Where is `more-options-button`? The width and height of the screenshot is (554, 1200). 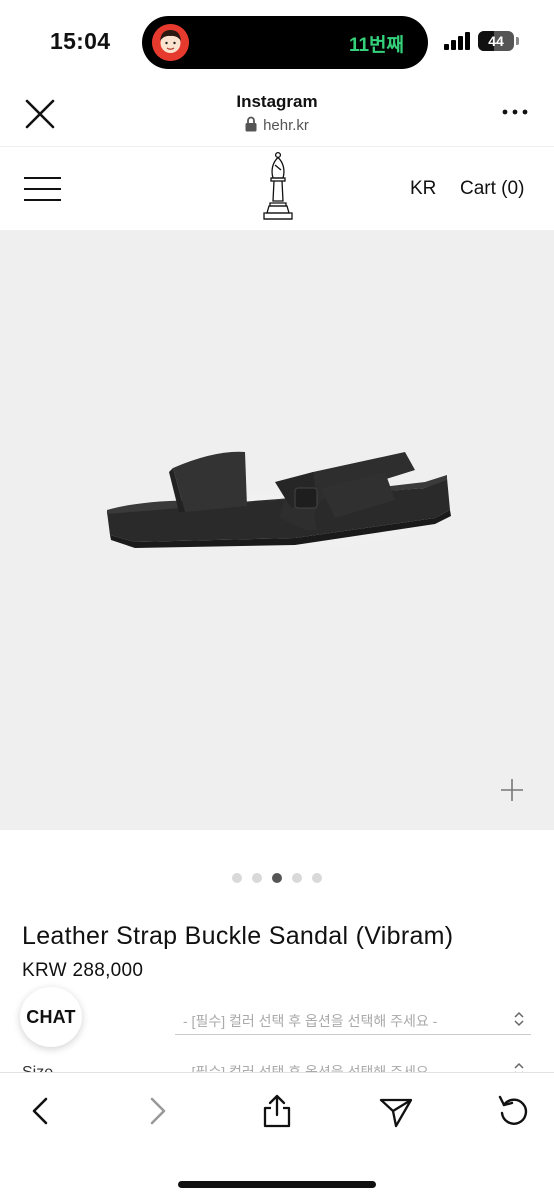 more-options-button is located at coordinates (515, 112).